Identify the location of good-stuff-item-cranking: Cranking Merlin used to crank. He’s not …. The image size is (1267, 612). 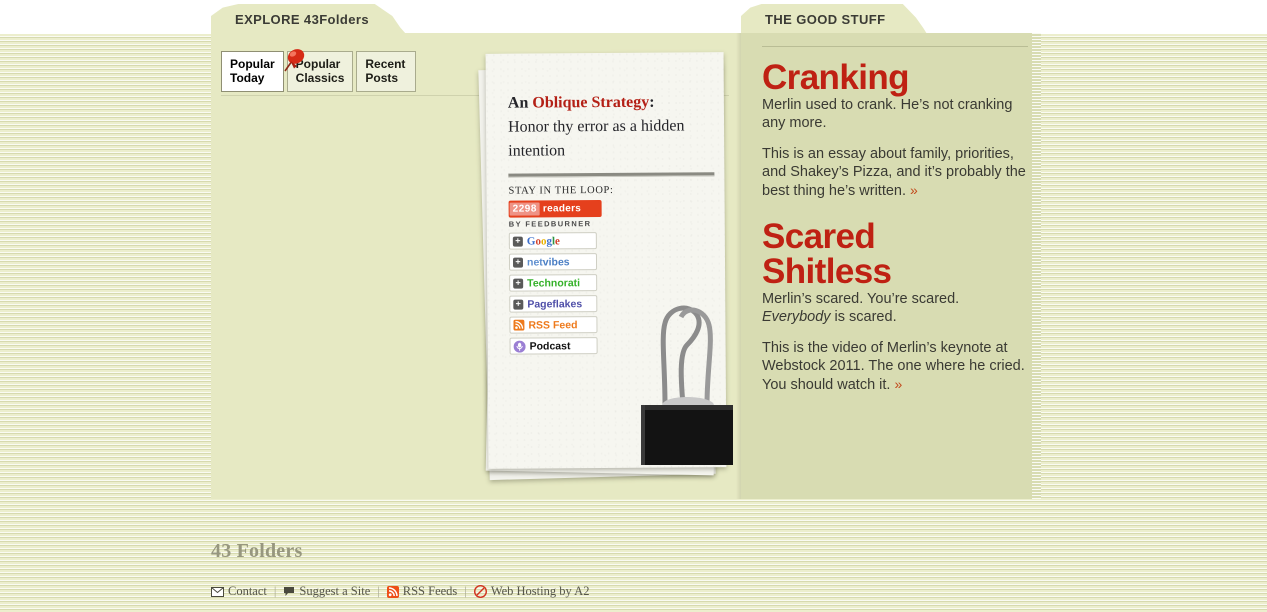
(895, 130).